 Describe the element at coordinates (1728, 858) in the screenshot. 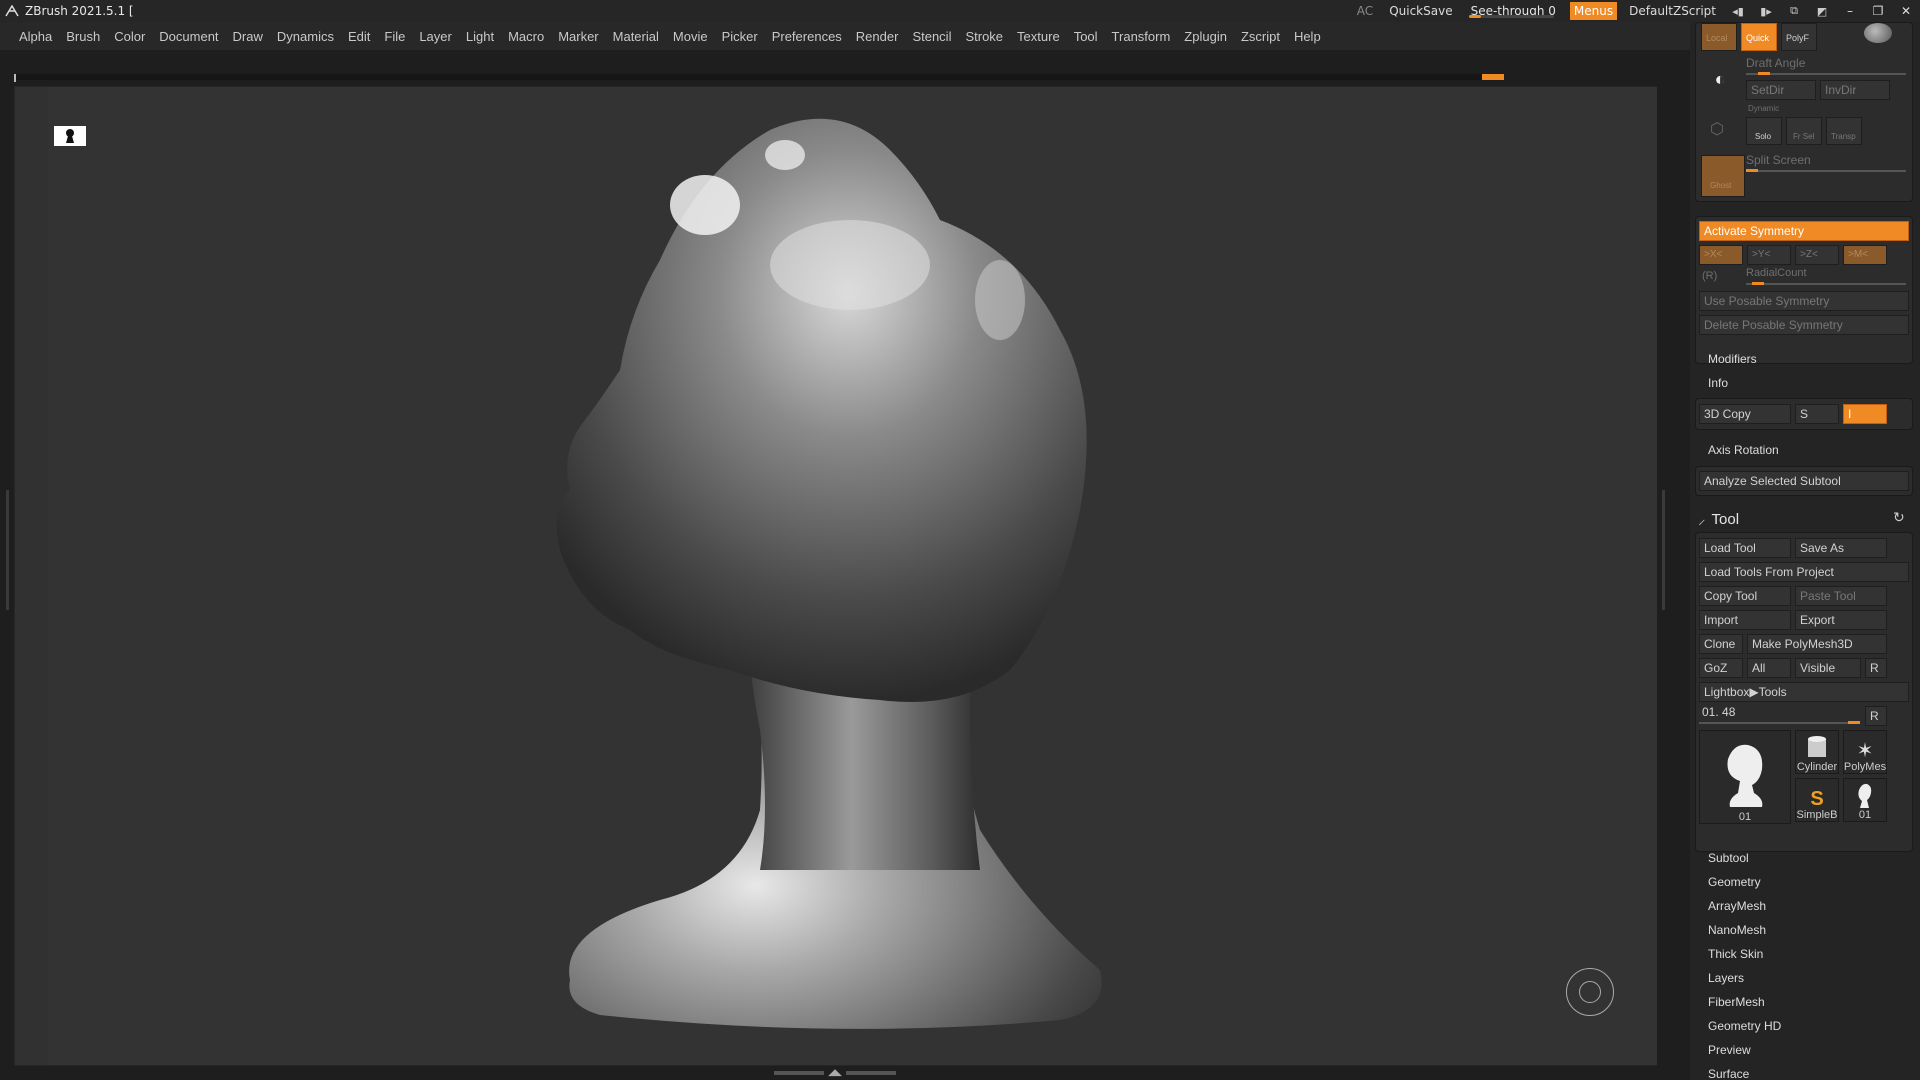

I see `subtool-section: Subtool` at that location.